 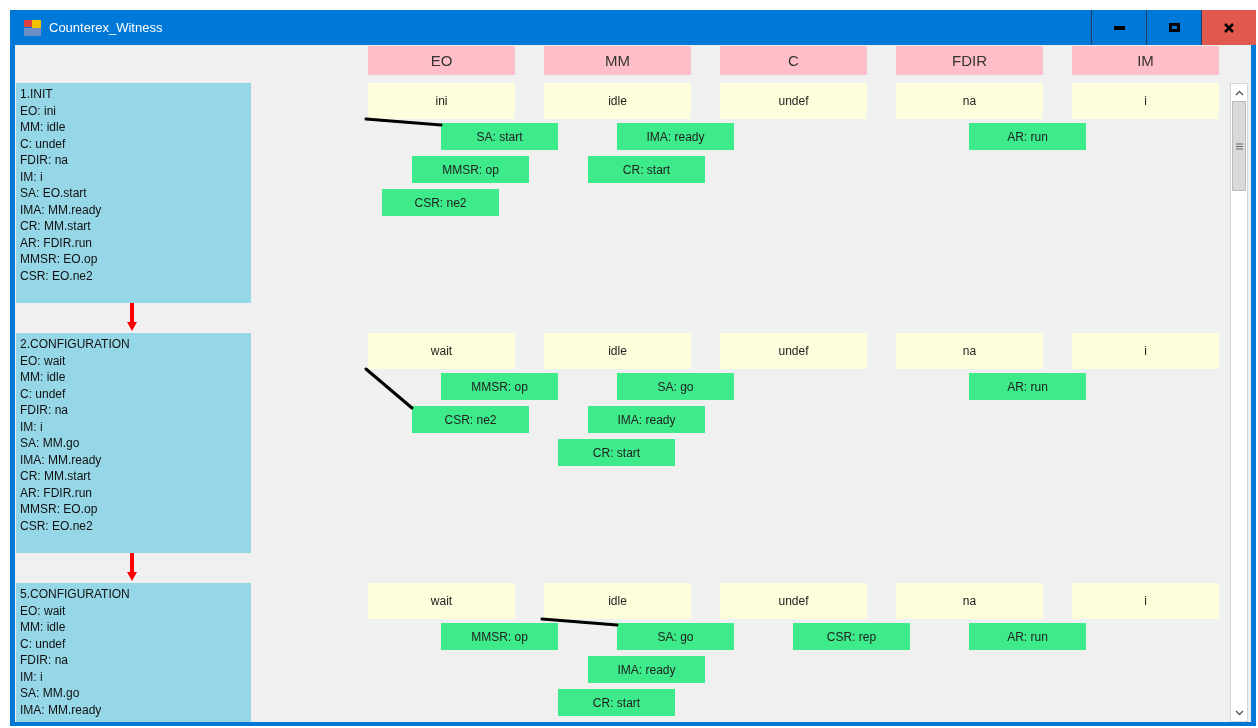 I want to click on scroll-thumb, so click(x=1239, y=146).